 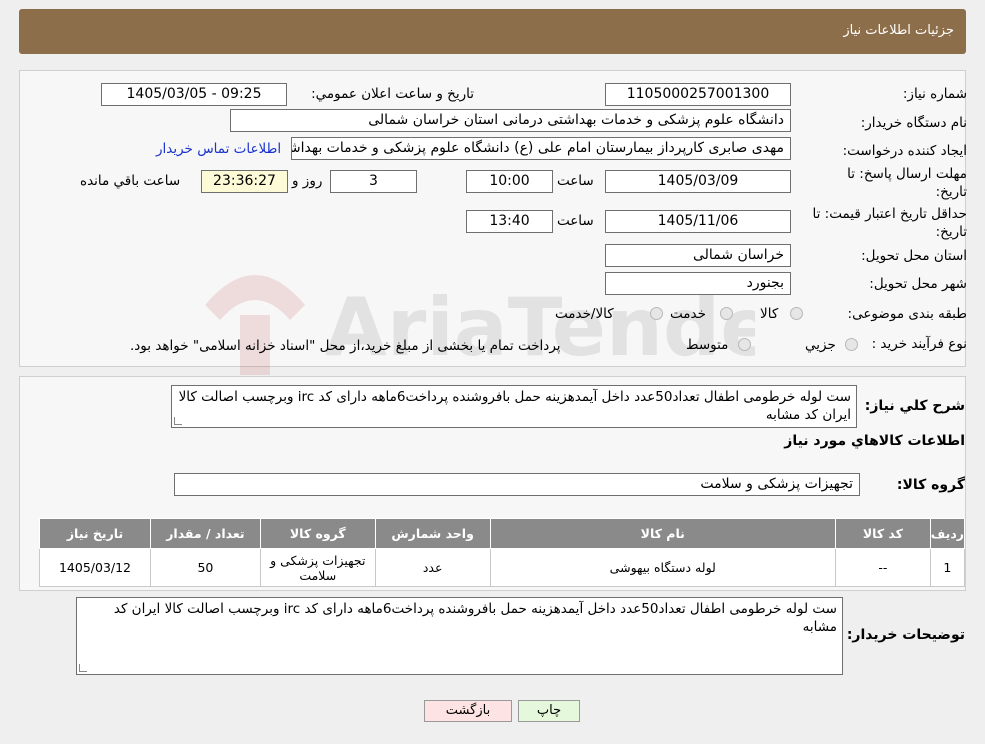 What do you see at coordinates (898, 30) in the screenshot?
I see `page-title: جزئیات اطلاعات نیاز` at bounding box center [898, 30].